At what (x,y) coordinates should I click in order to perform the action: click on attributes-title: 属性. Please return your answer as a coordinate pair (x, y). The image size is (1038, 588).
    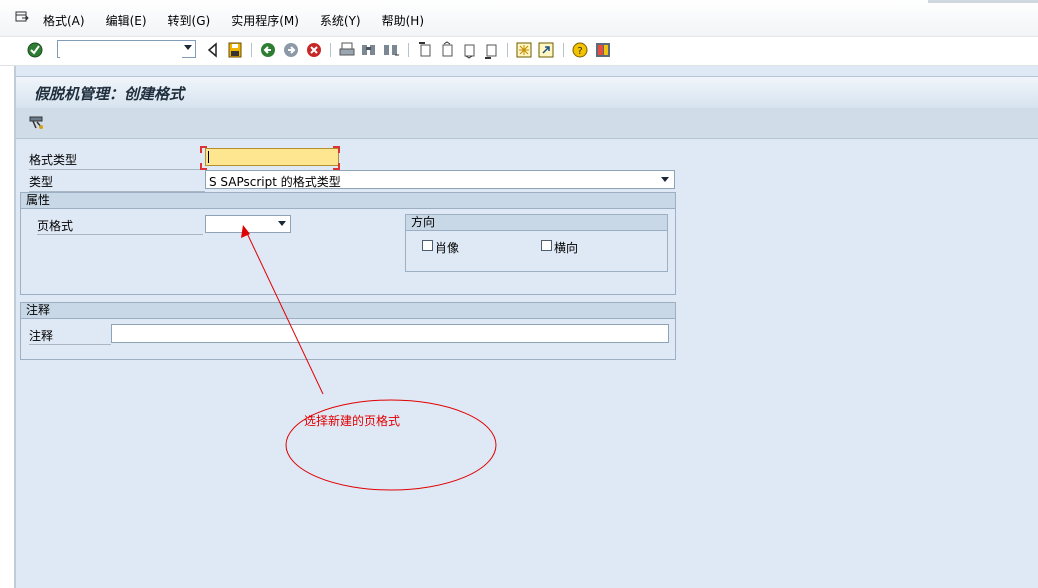
    Looking at the image, I should click on (38, 200).